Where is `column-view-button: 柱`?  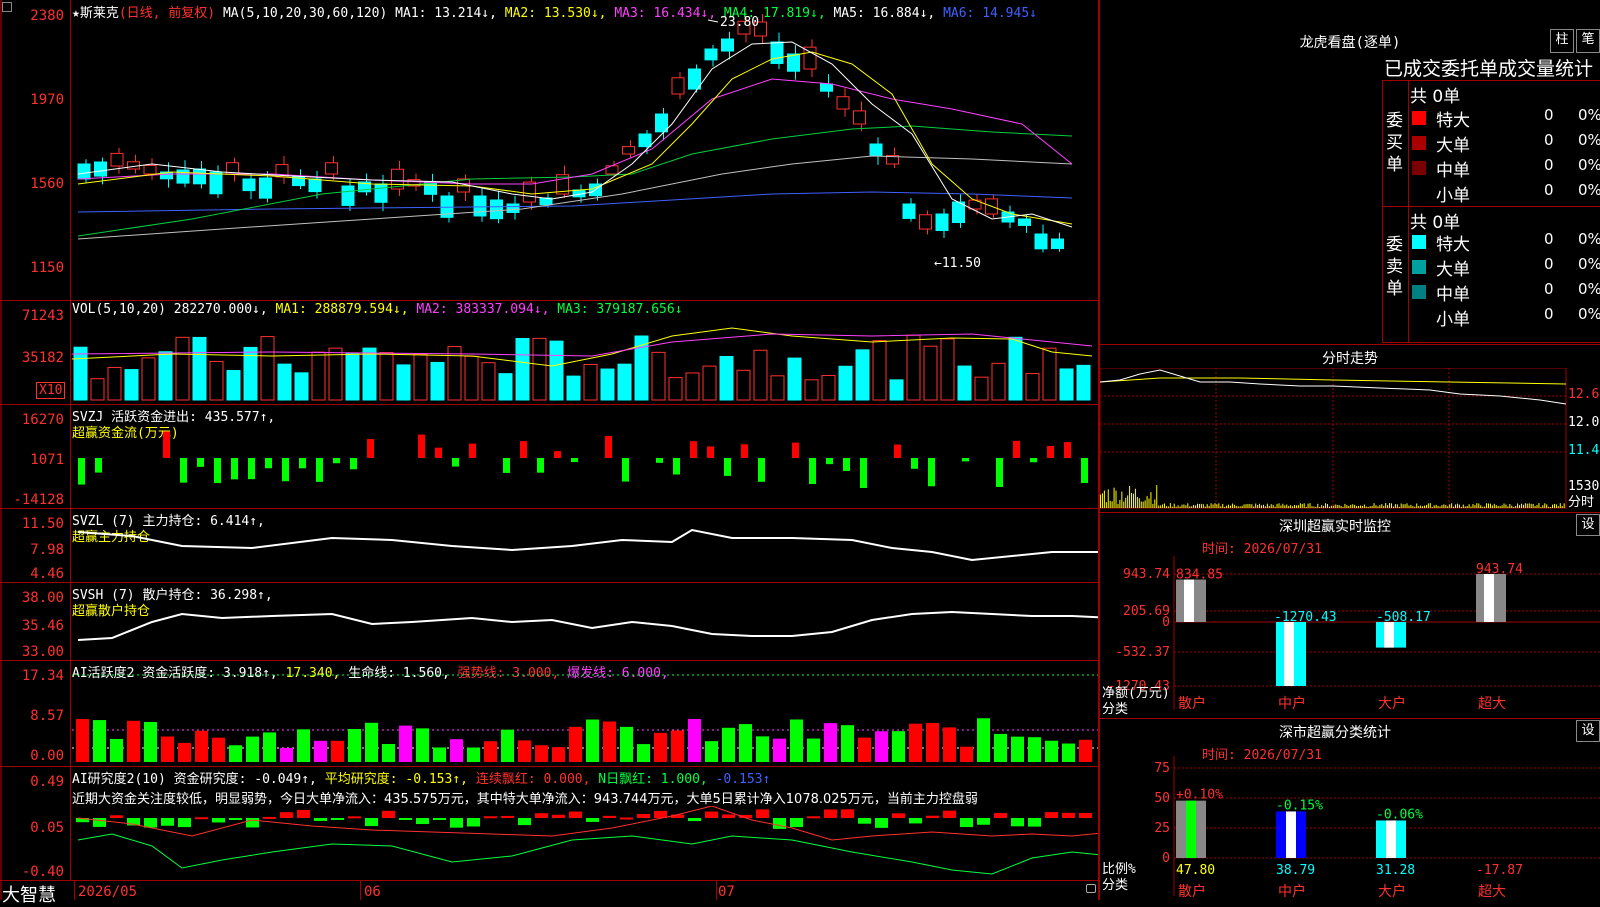 column-view-button: 柱 is located at coordinates (1562, 41).